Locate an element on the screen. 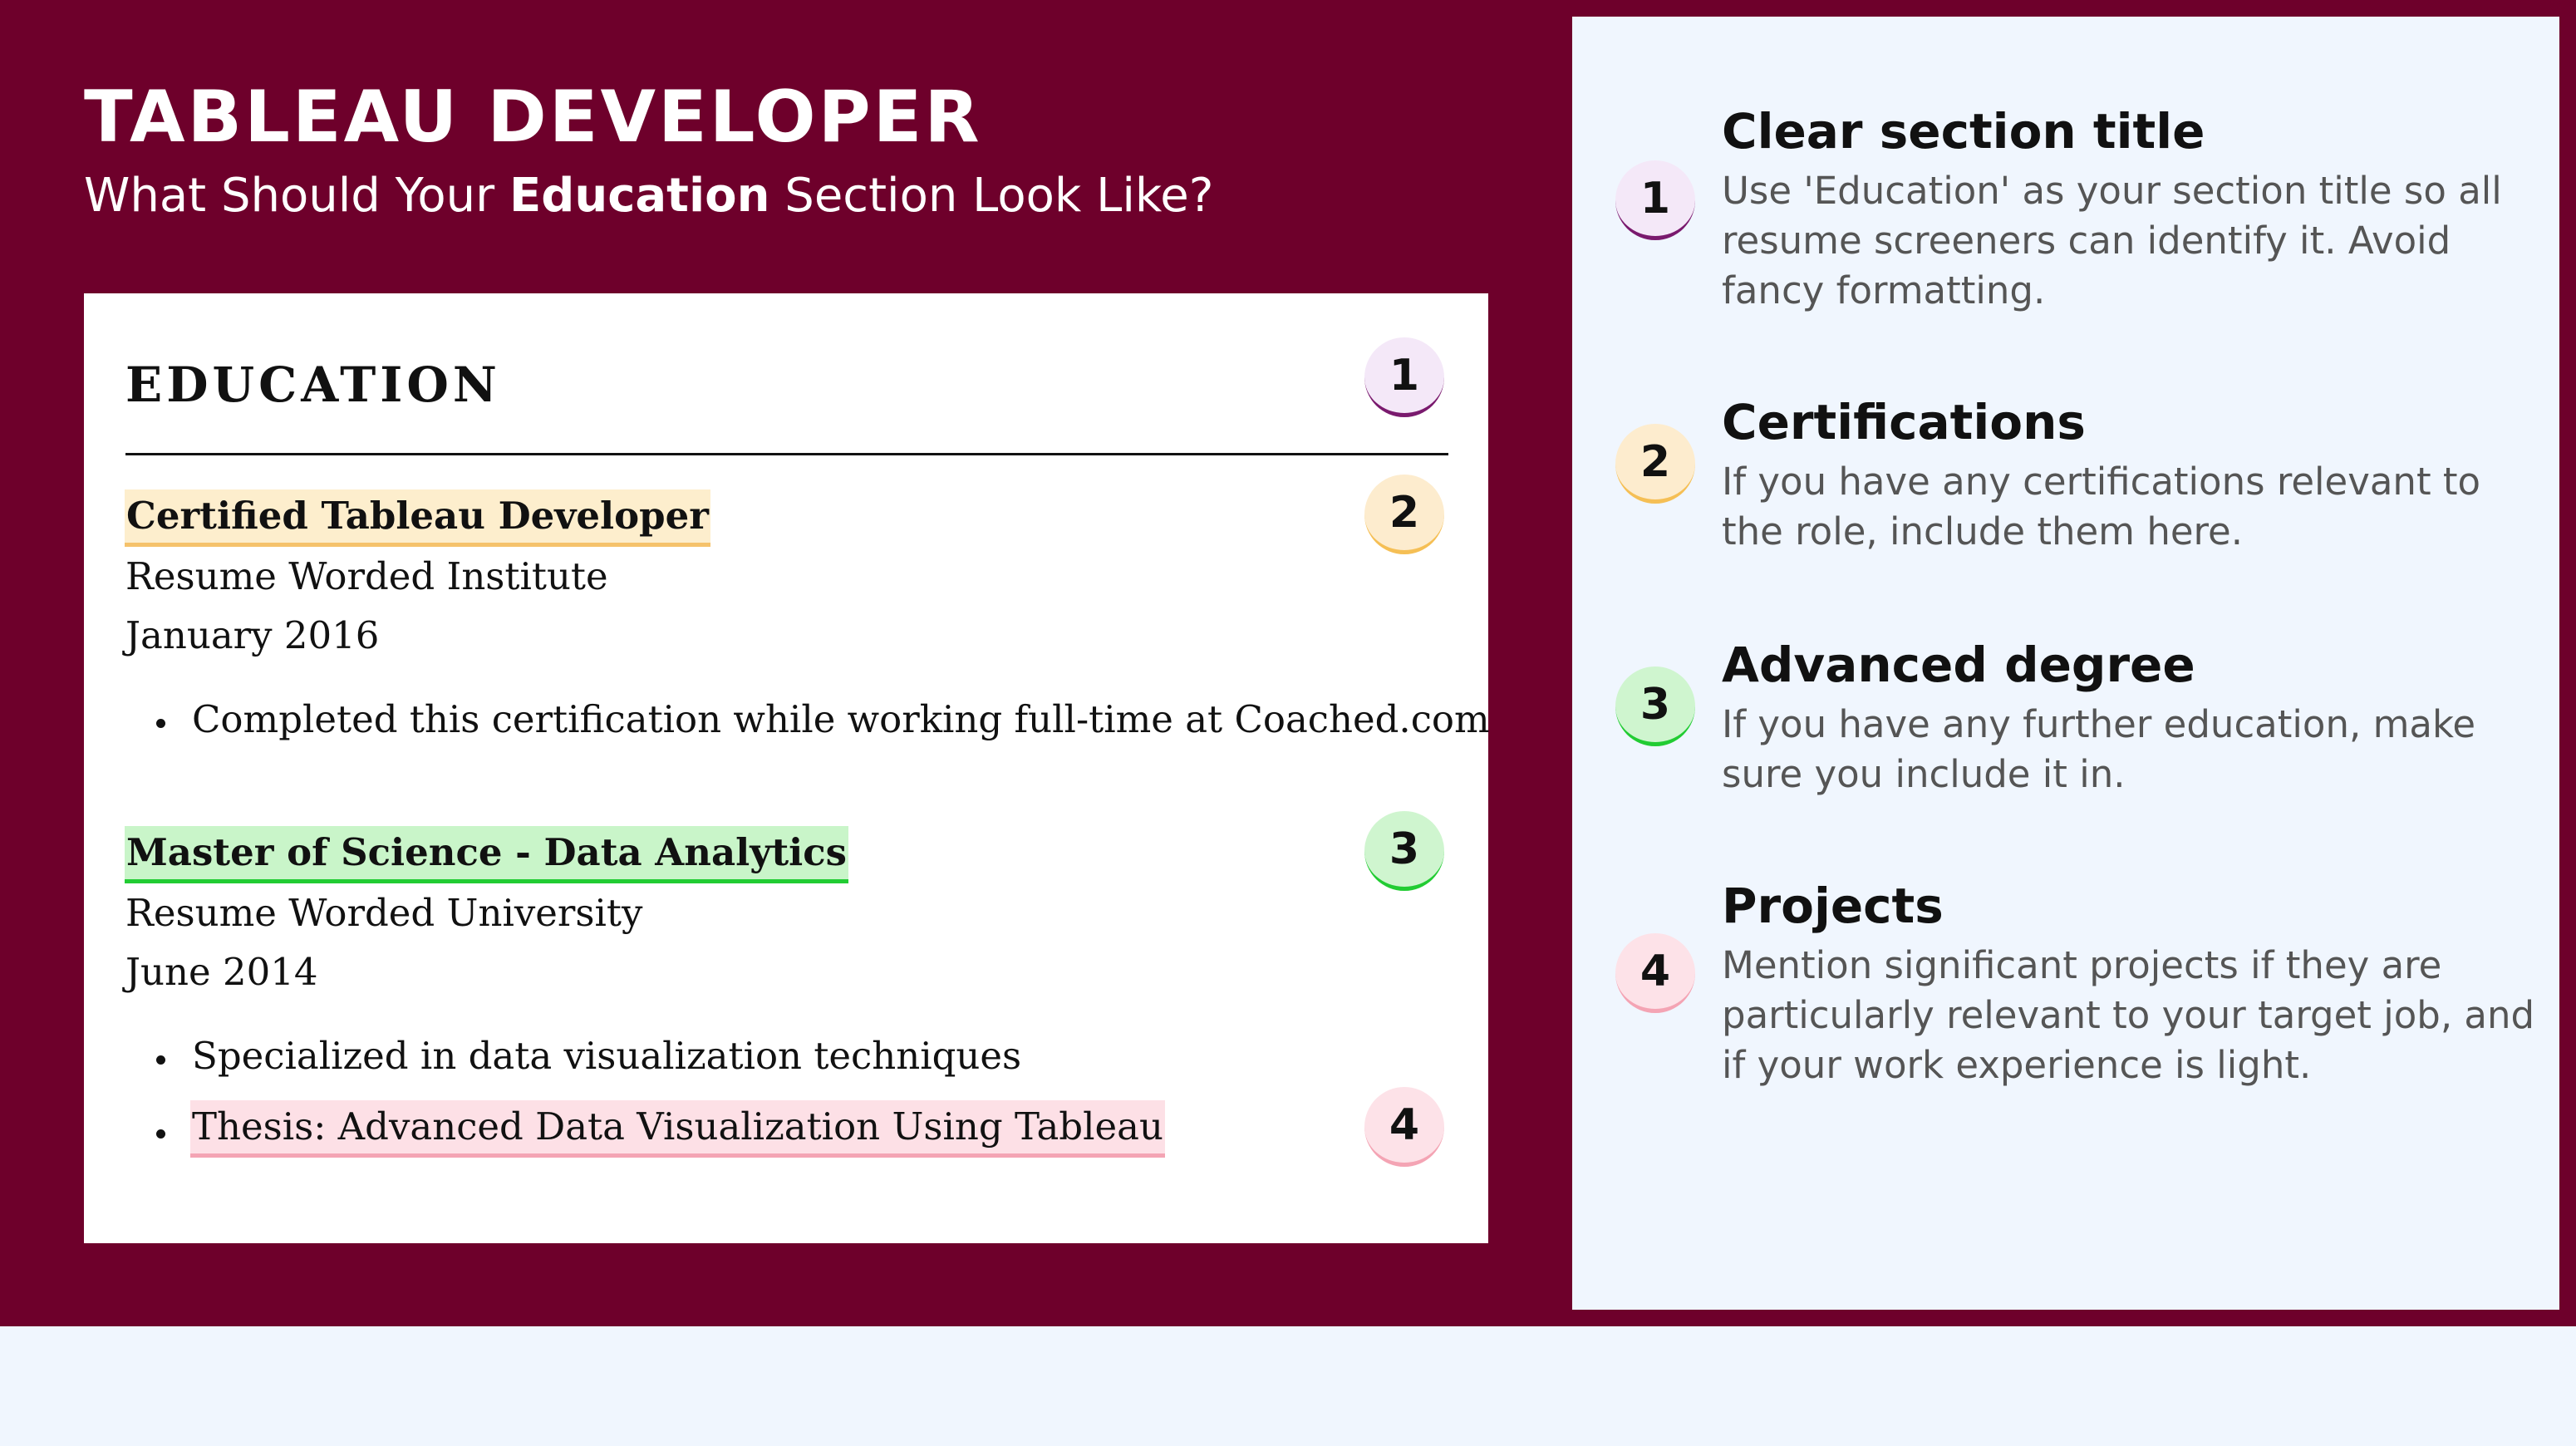 The image size is (2576, 1446). tip-badge-4: 4 is located at coordinates (1655, 973).